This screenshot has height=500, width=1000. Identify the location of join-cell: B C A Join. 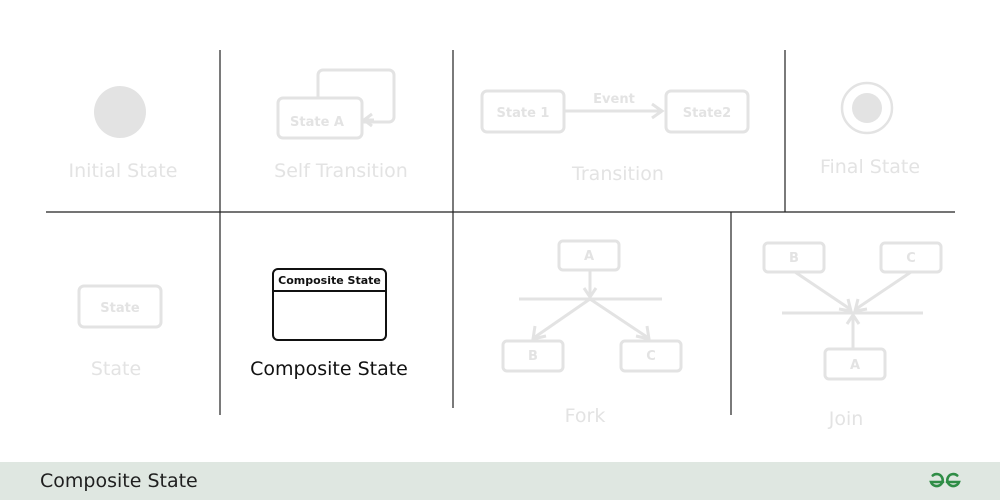
(852, 335).